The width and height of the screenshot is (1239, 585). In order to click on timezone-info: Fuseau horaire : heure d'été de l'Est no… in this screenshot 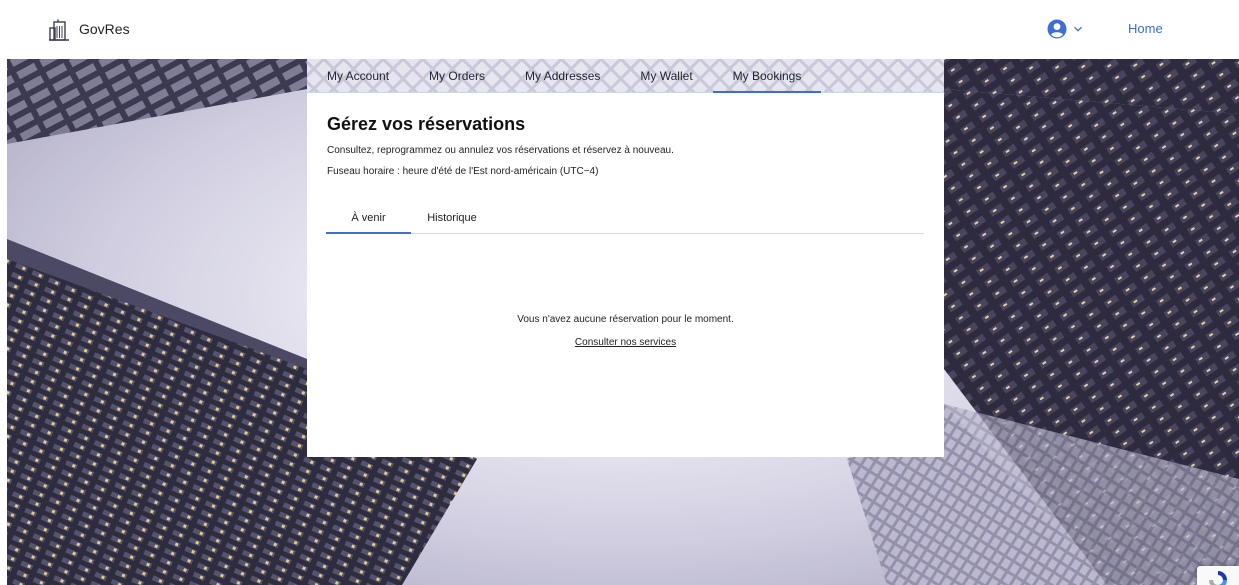, I will do `click(463, 171)`.